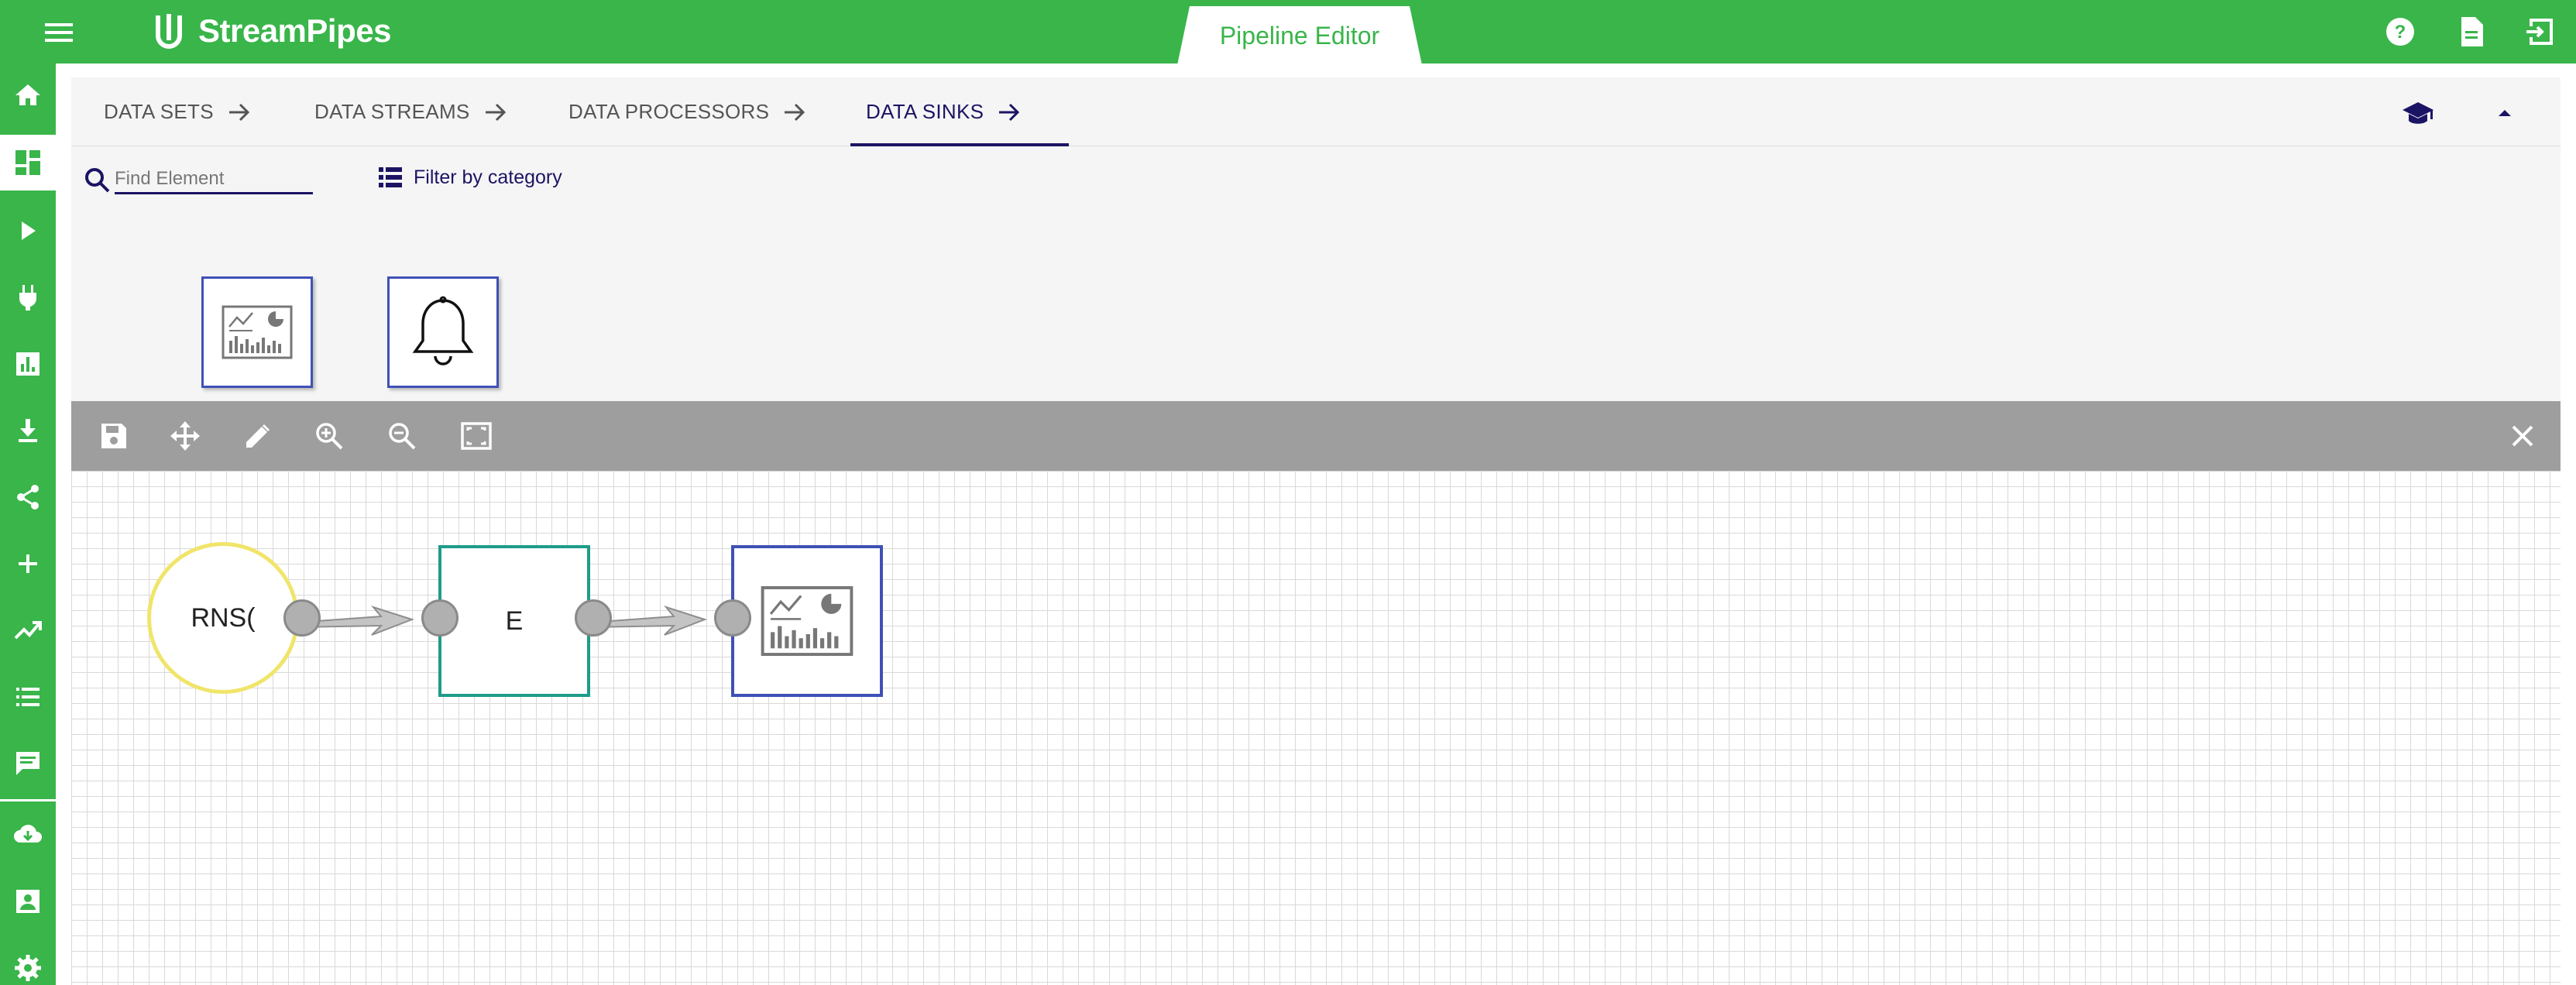  I want to click on search-icon, so click(97, 180).